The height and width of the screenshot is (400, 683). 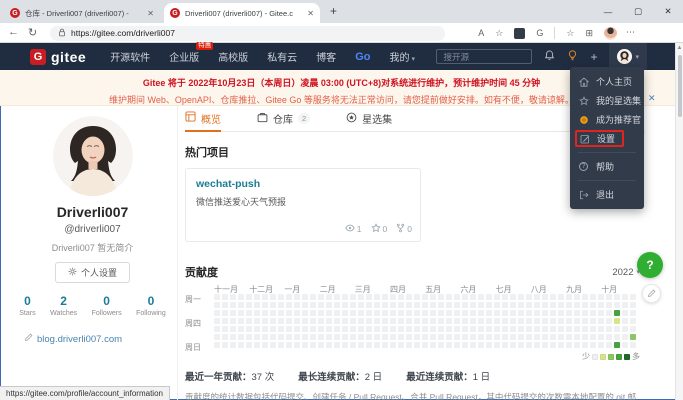 What do you see at coordinates (369, 121) in the screenshot?
I see `tab-starred: 星选集` at bounding box center [369, 121].